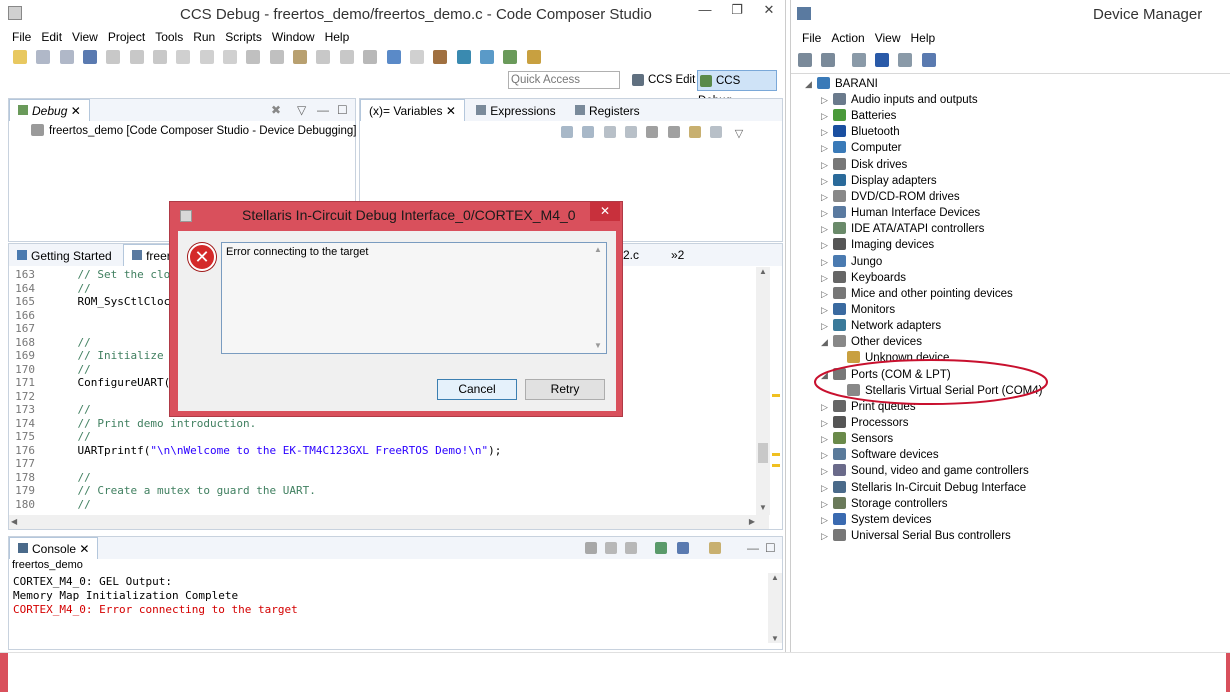  What do you see at coordinates (243, 37) in the screenshot?
I see `menu-scripts: Scripts` at bounding box center [243, 37].